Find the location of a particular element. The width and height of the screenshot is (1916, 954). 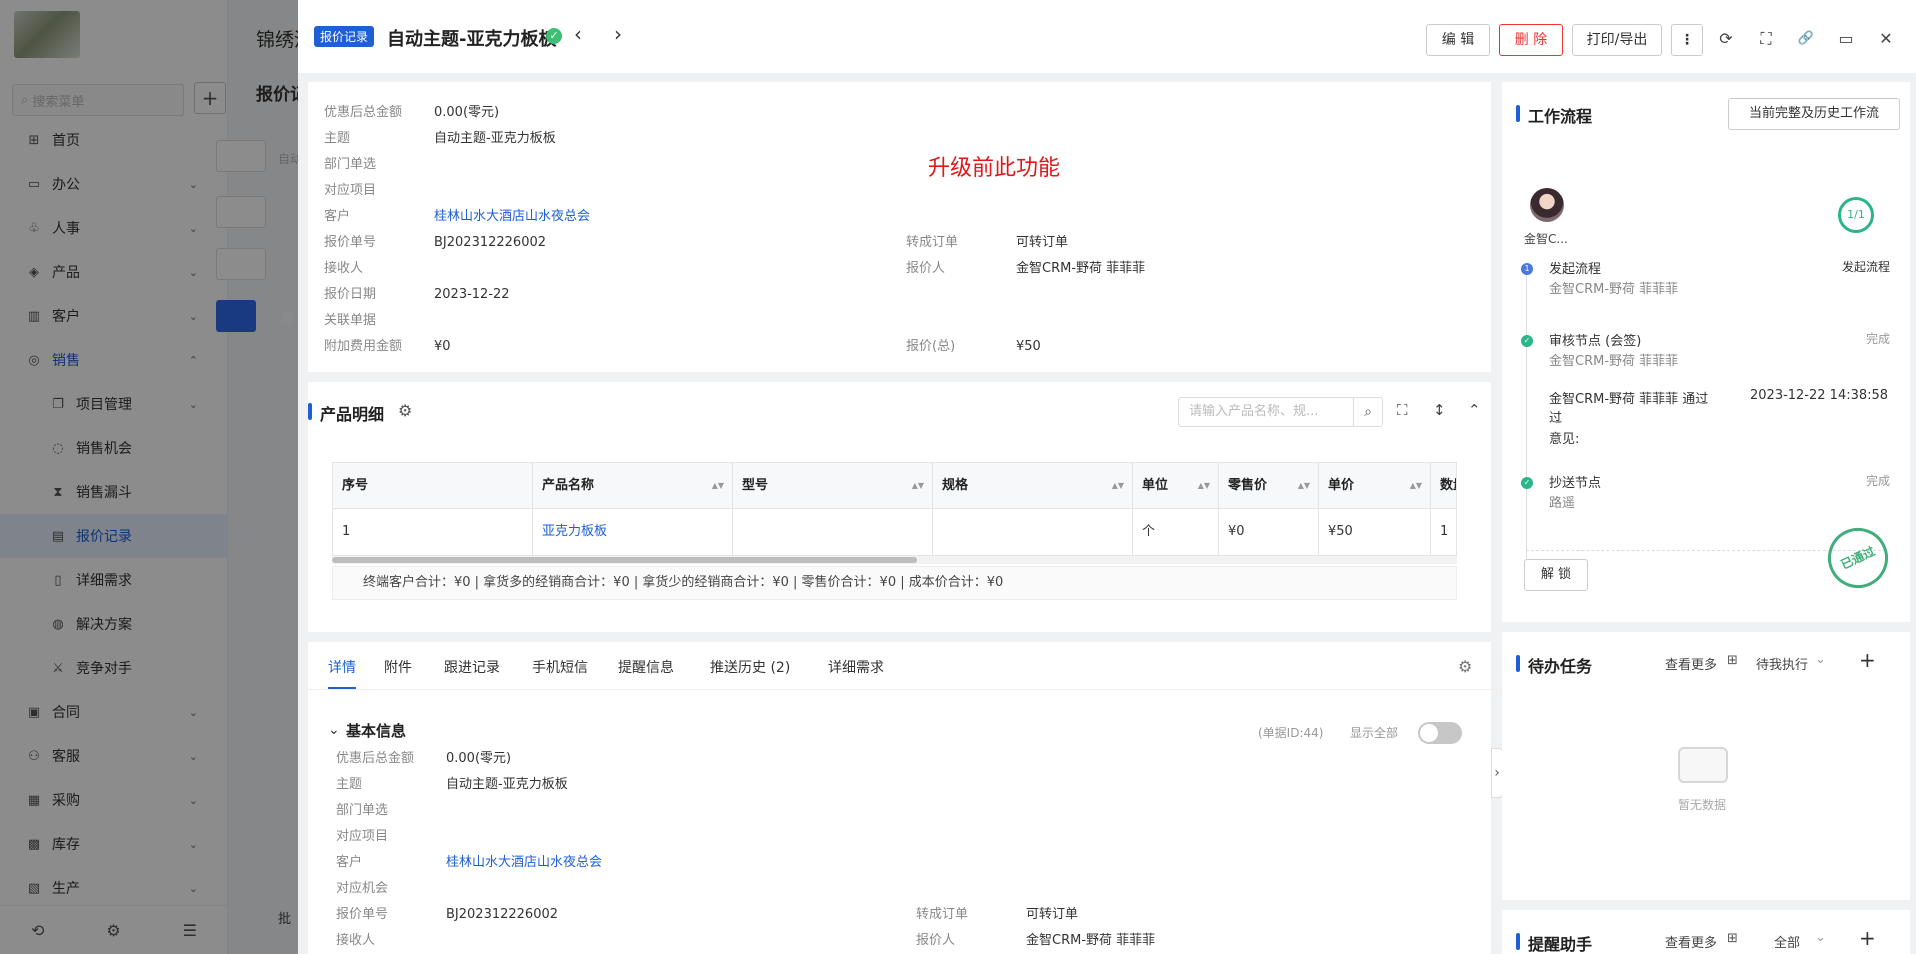

tab-item: 详情 is located at coordinates (342, 667).